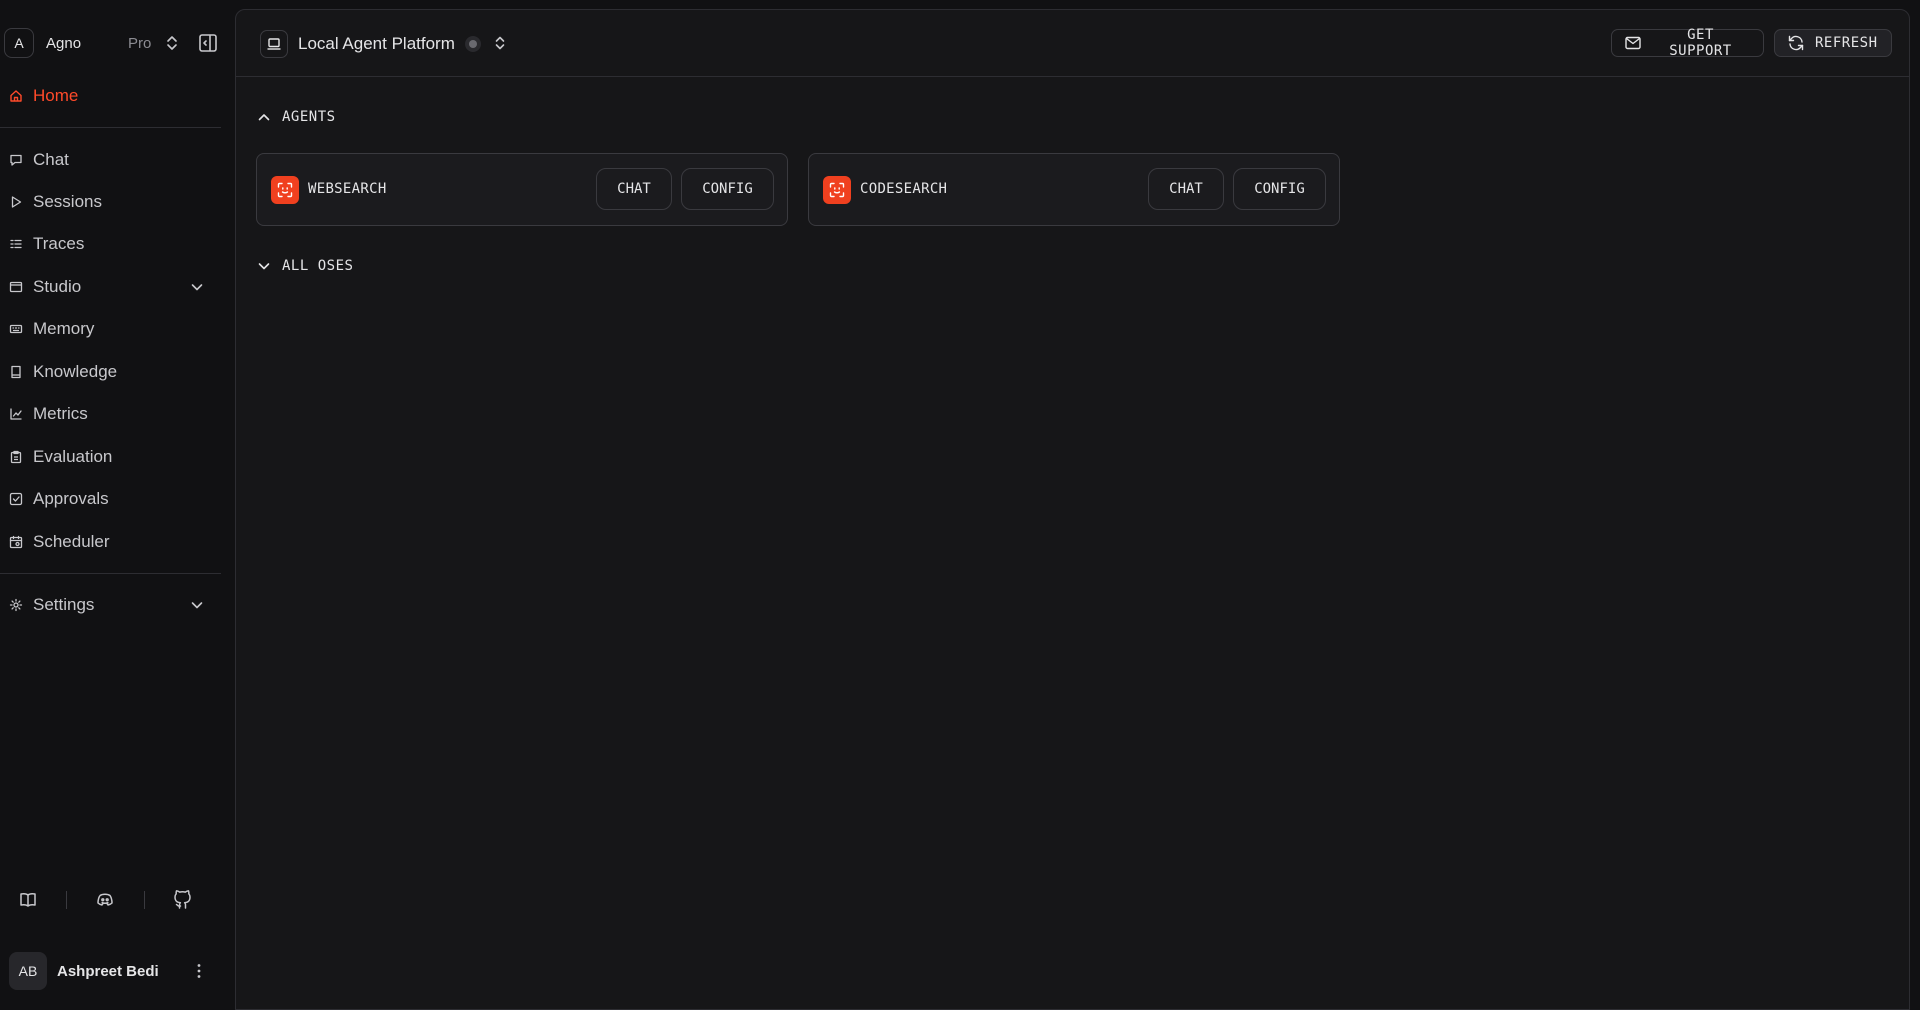 Image resolution: width=1920 pixels, height=1010 pixels. Describe the element at coordinates (16, 244) in the screenshot. I see `list-icon` at that location.